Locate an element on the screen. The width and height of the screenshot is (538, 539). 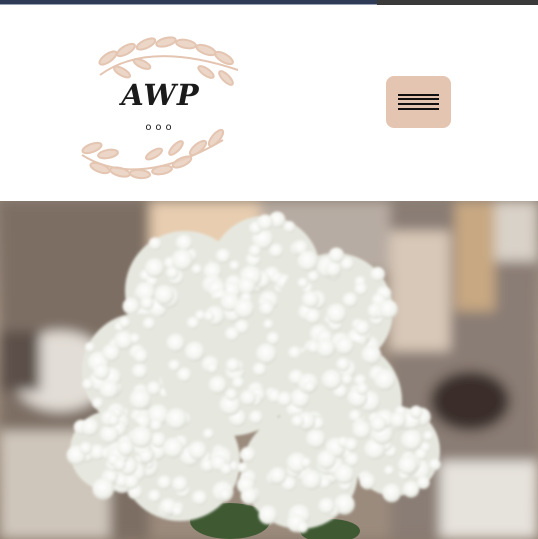
site-logo: AWP ooo is located at coordinates (163, 110).